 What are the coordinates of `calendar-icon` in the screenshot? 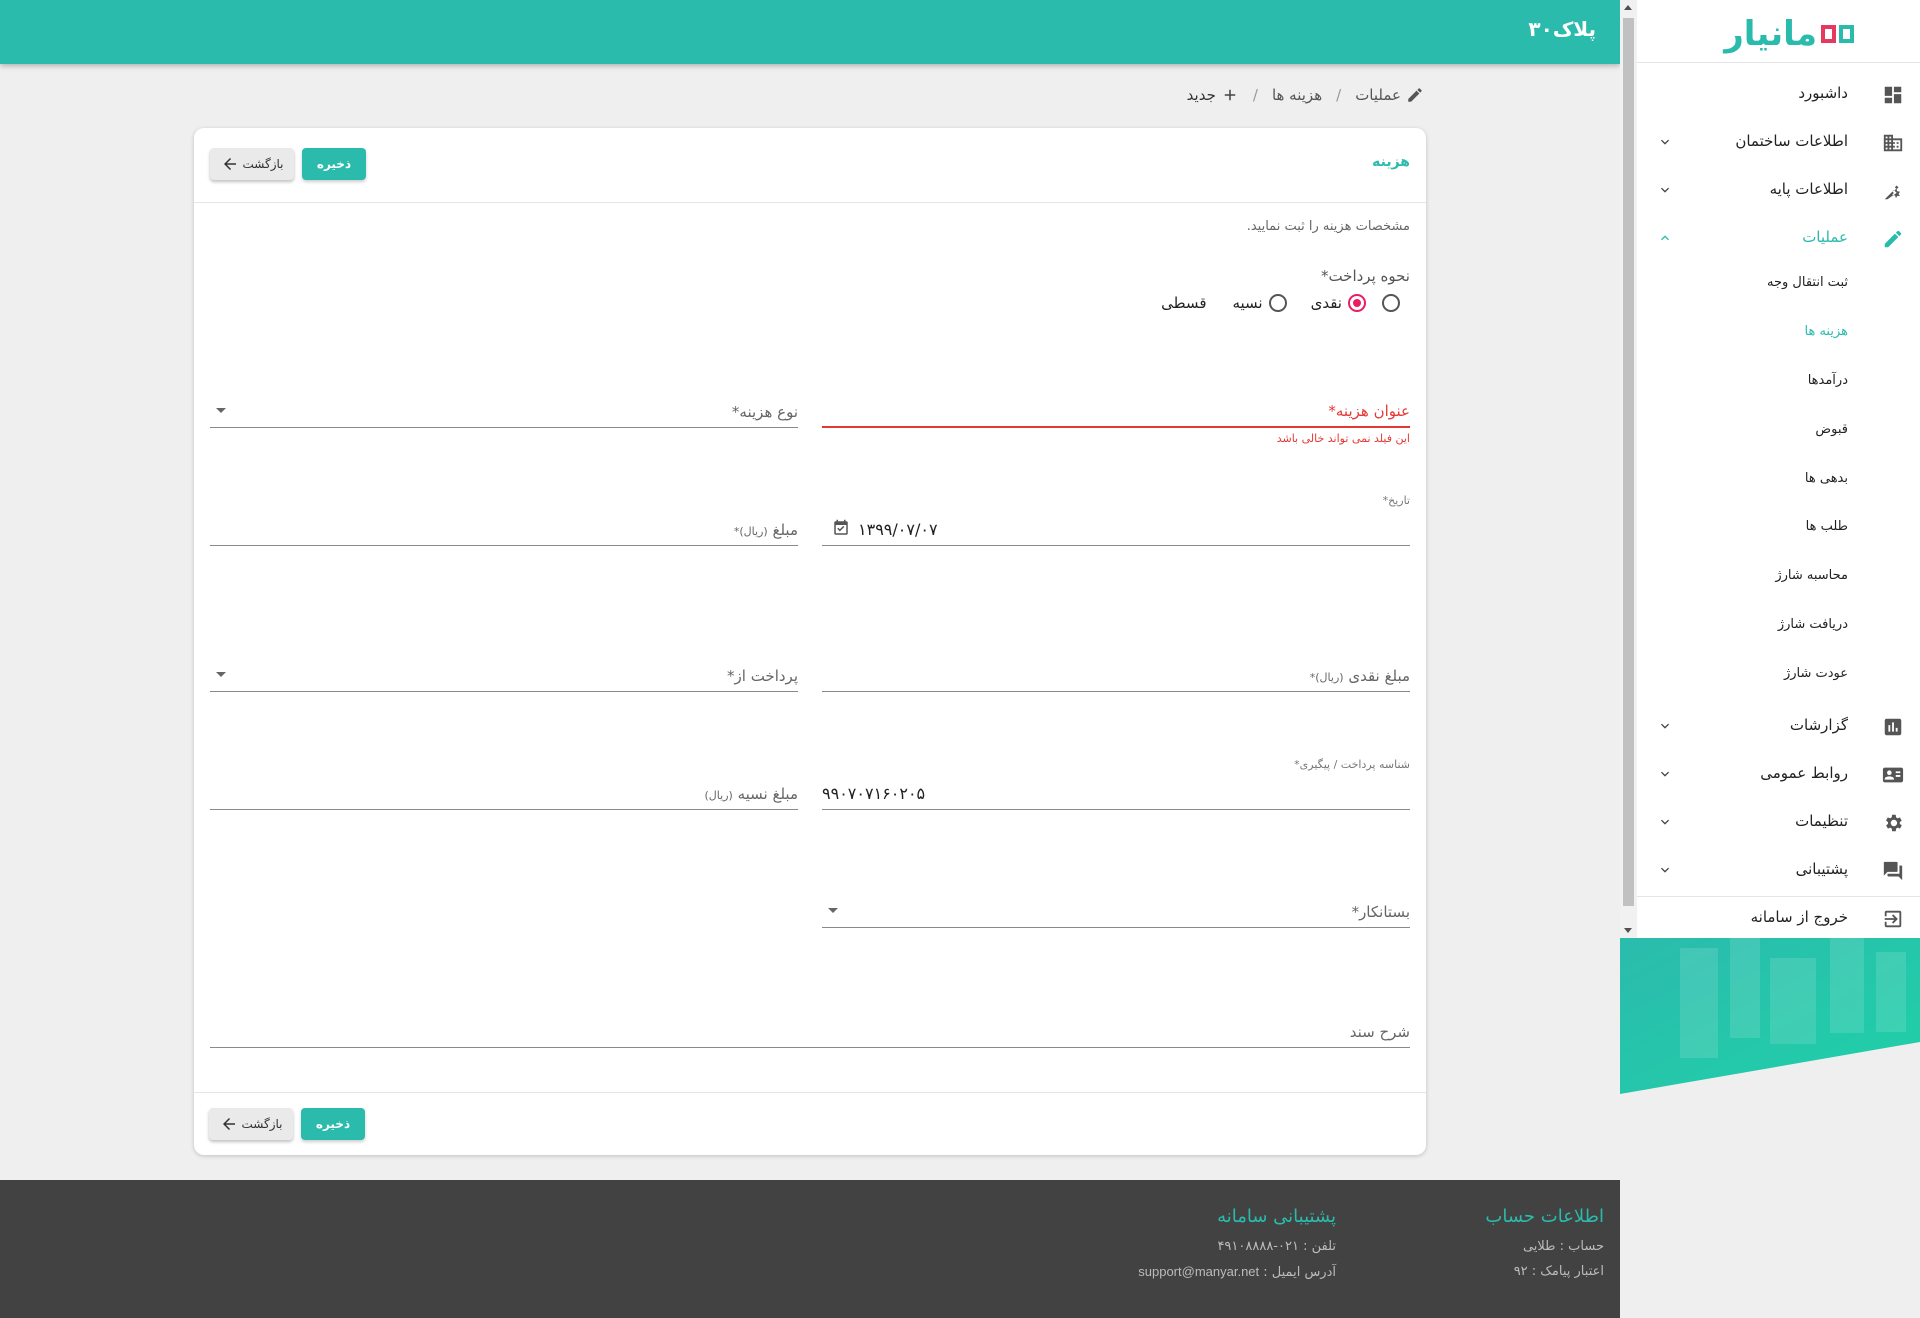 It's located at (841, 528).